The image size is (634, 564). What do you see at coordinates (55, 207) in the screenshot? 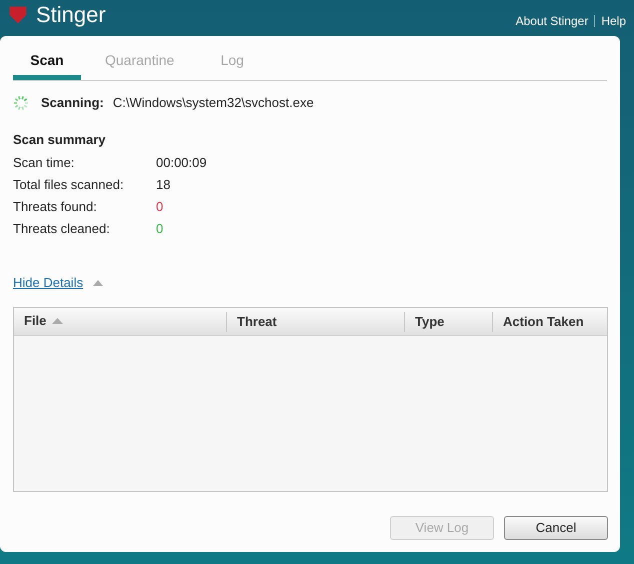
I see `summary-label: Threats found:` at bounding box center [55, 207].